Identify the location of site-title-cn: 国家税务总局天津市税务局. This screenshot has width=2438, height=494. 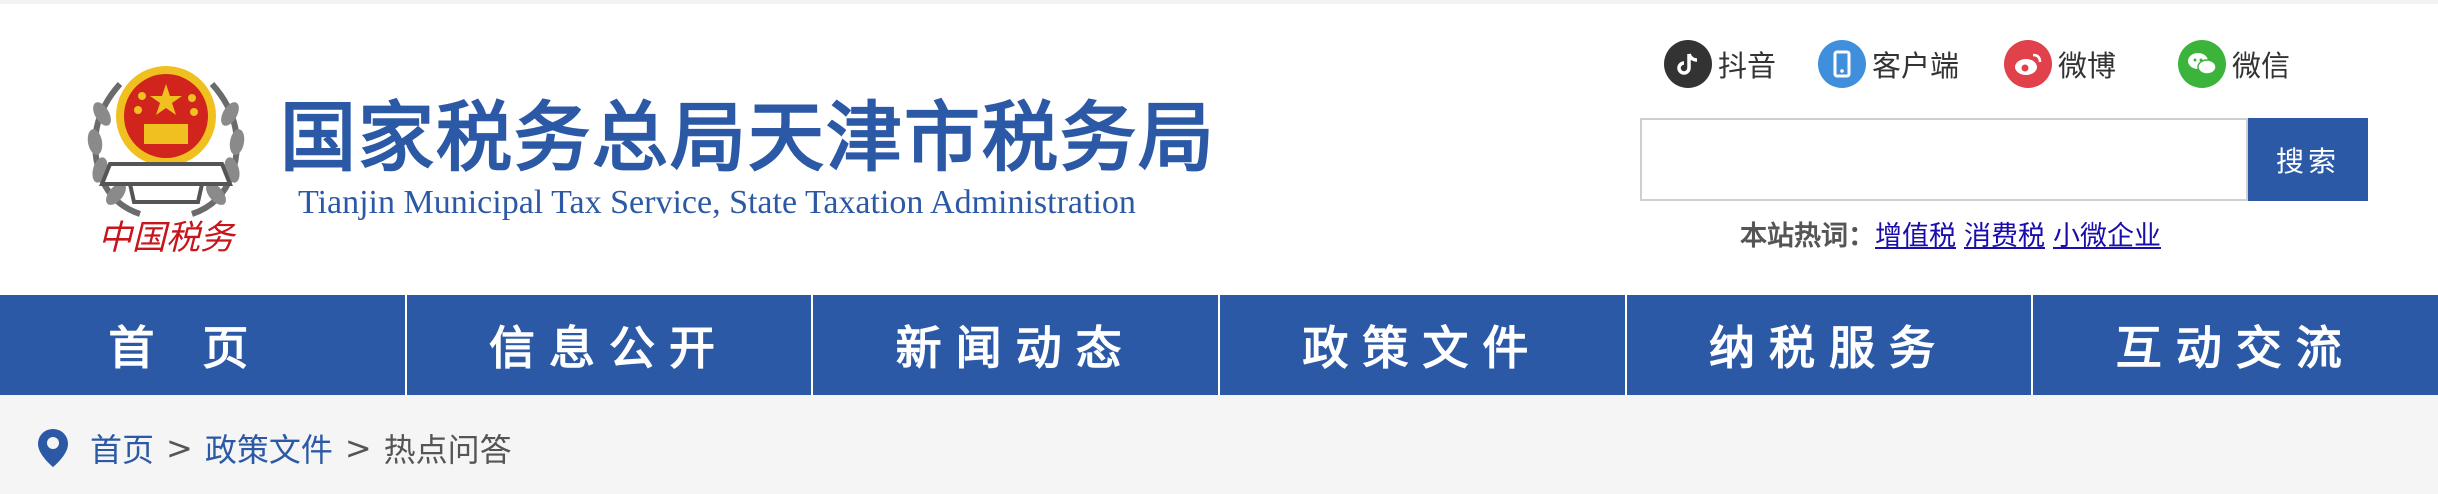
(748, 137).